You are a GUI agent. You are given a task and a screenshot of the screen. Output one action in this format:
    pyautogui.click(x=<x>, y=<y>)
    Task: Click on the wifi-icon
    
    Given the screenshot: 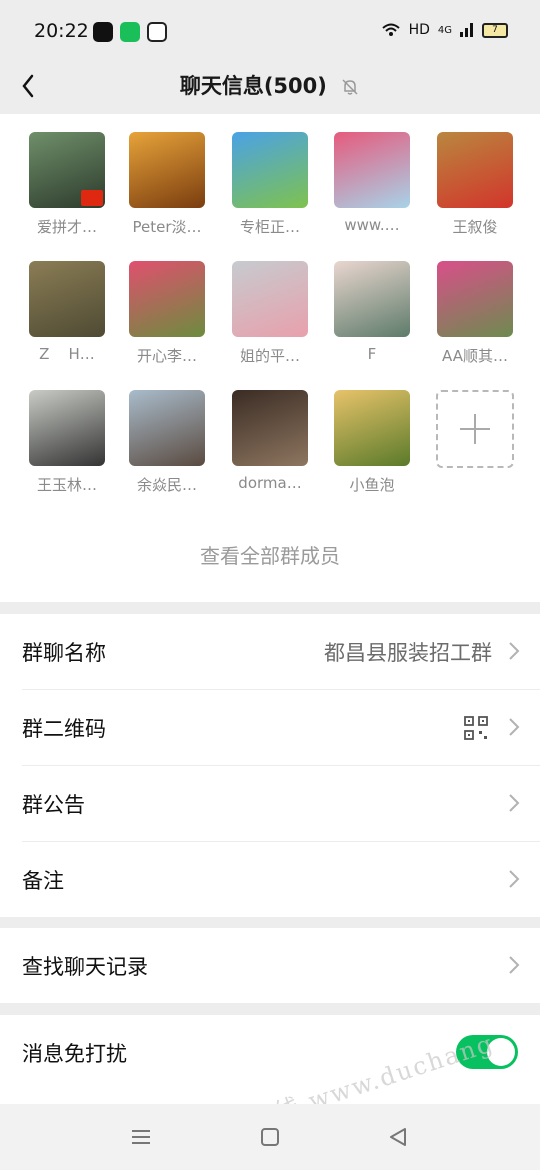 What is the action you would take?
    pyautogui.click(x=390, y=29)
    